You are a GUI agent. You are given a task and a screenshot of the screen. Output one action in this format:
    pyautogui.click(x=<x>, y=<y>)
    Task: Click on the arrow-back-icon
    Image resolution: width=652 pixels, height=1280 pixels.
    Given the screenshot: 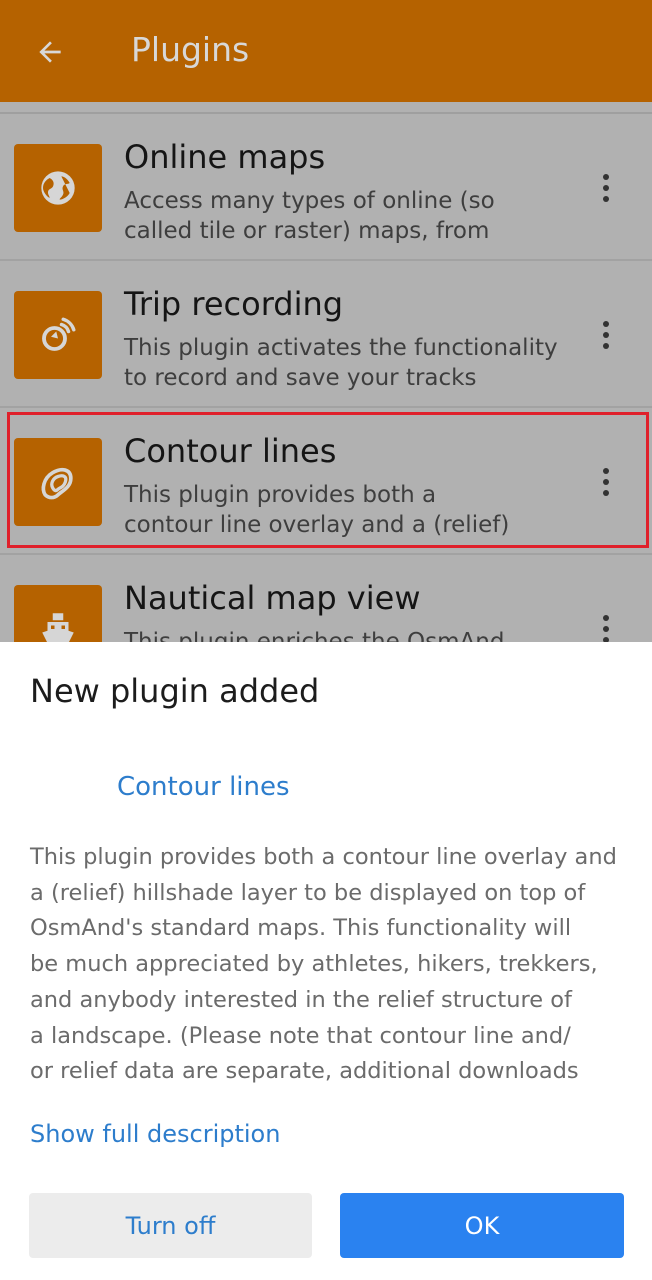 What is the action you would take?
    pyautogui.click(x=50, y=52)
    